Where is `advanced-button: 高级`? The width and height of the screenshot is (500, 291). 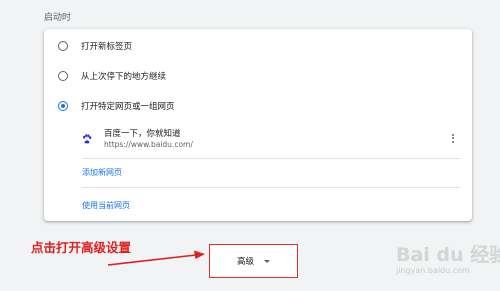 advanced-button: 高级 is located at coordinates (253, 261).